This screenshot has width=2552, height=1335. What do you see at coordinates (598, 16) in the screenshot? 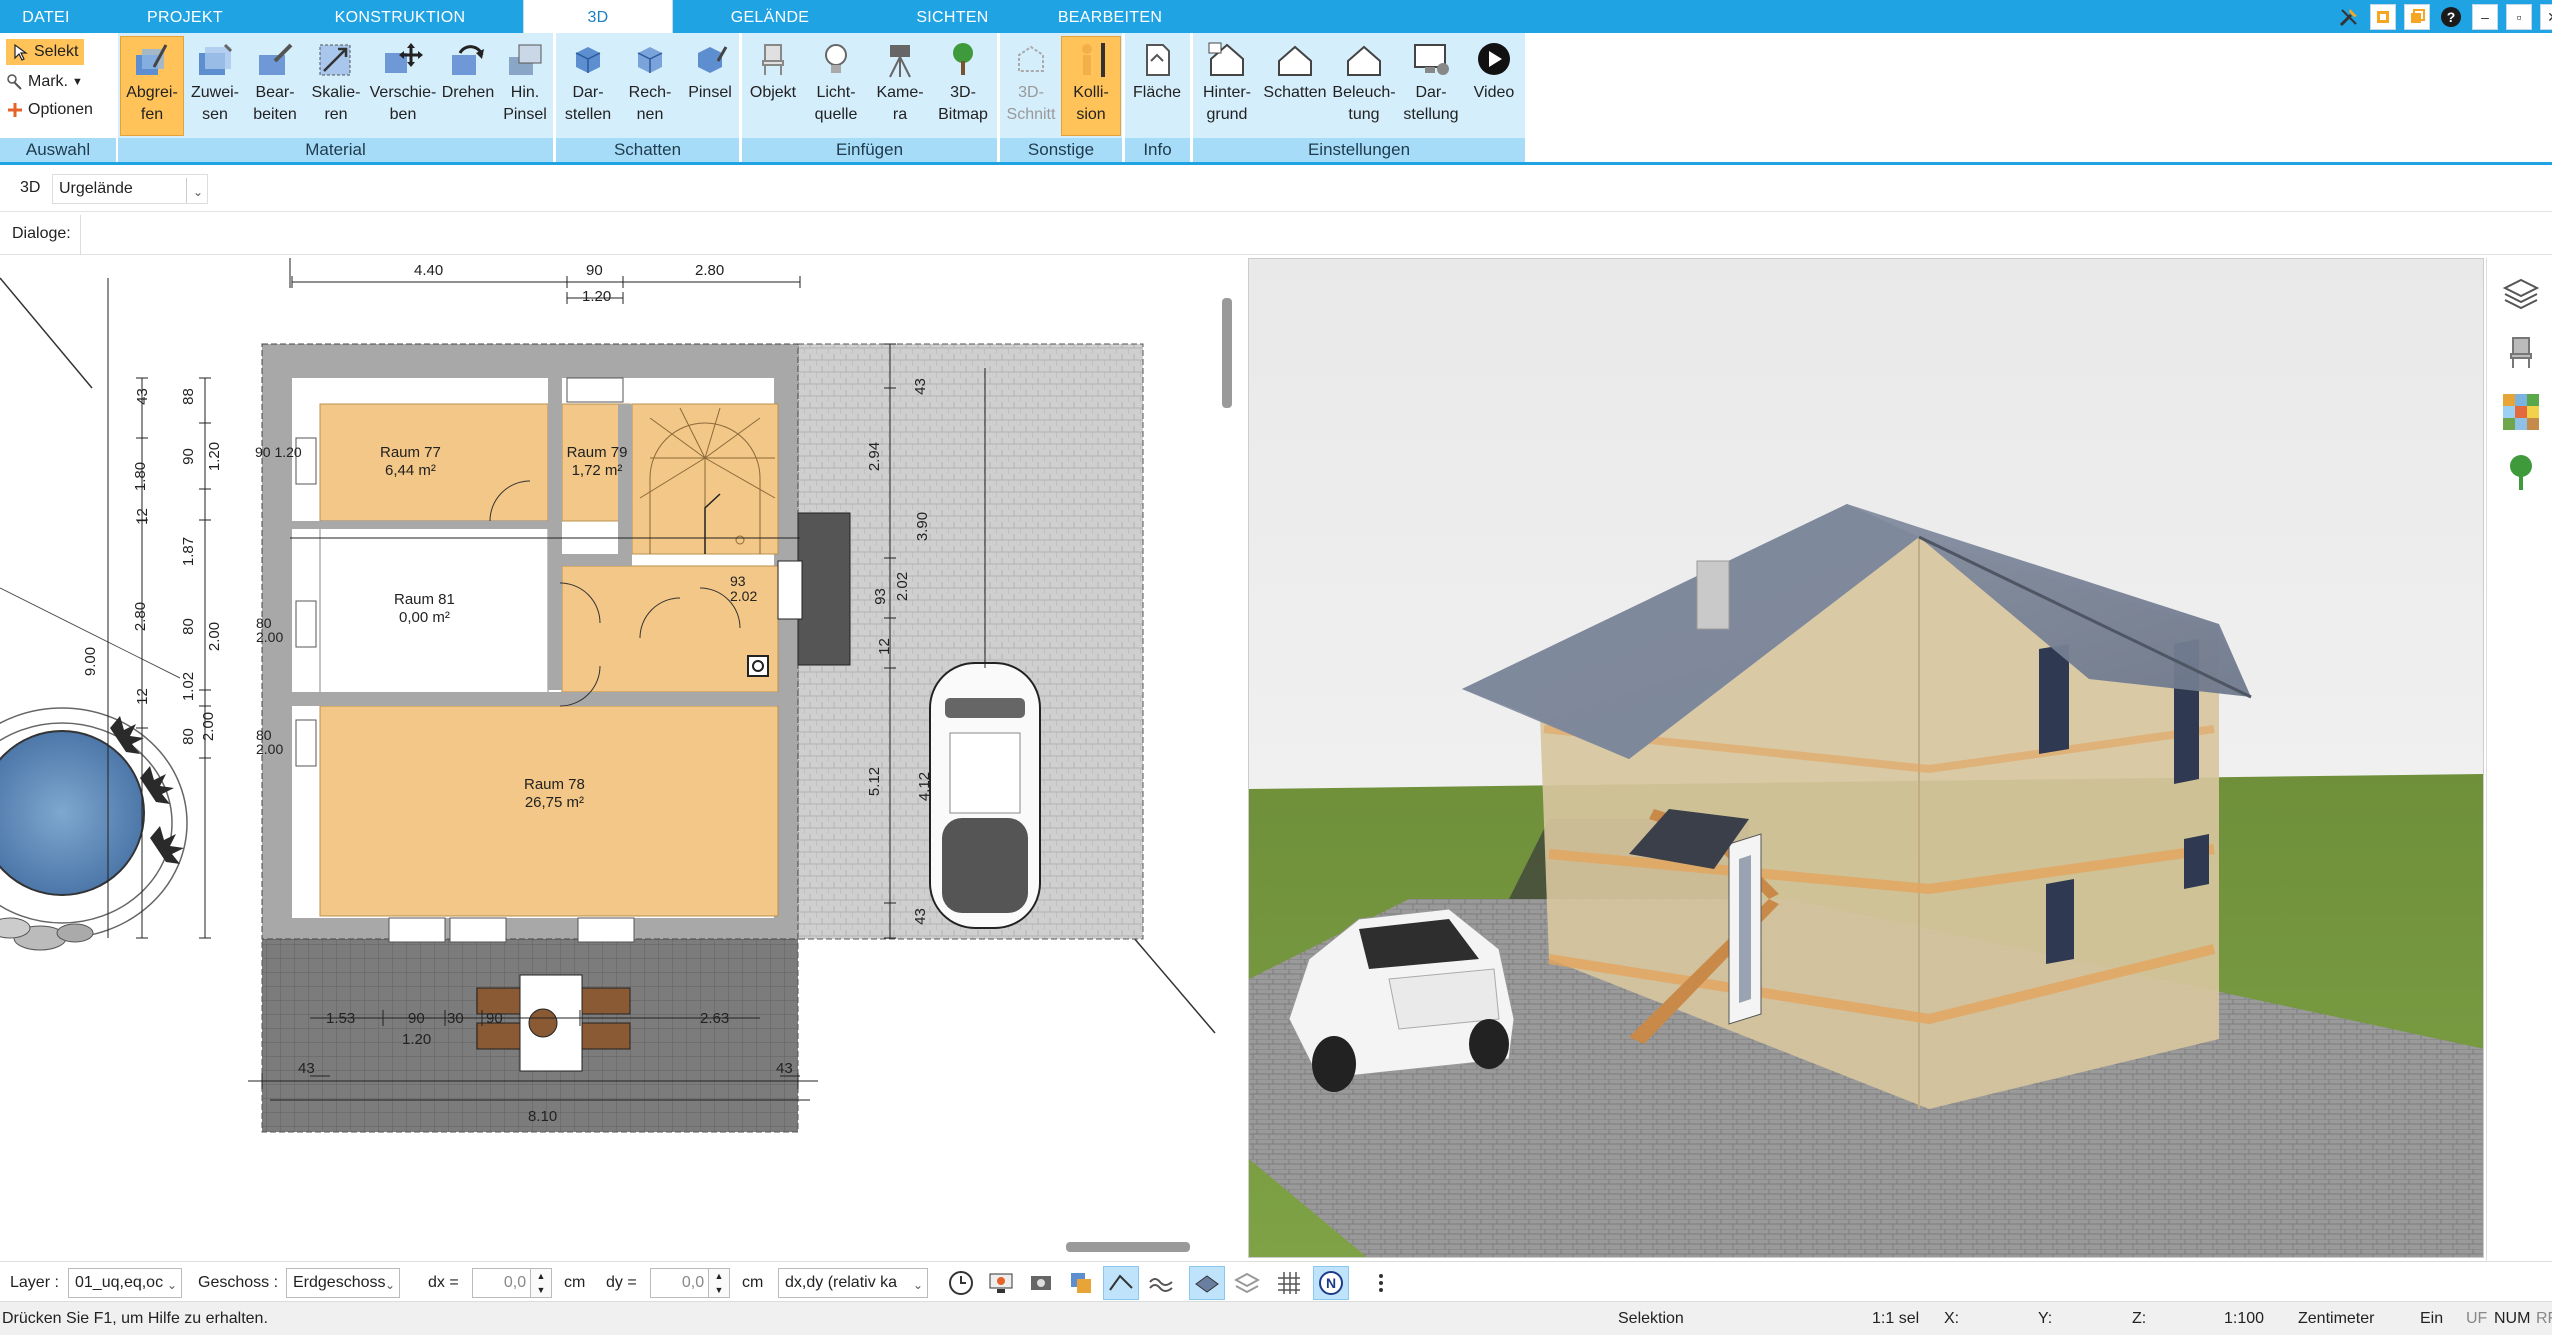
I see `tab-3d: 3D` at bounding box center [598, 16].